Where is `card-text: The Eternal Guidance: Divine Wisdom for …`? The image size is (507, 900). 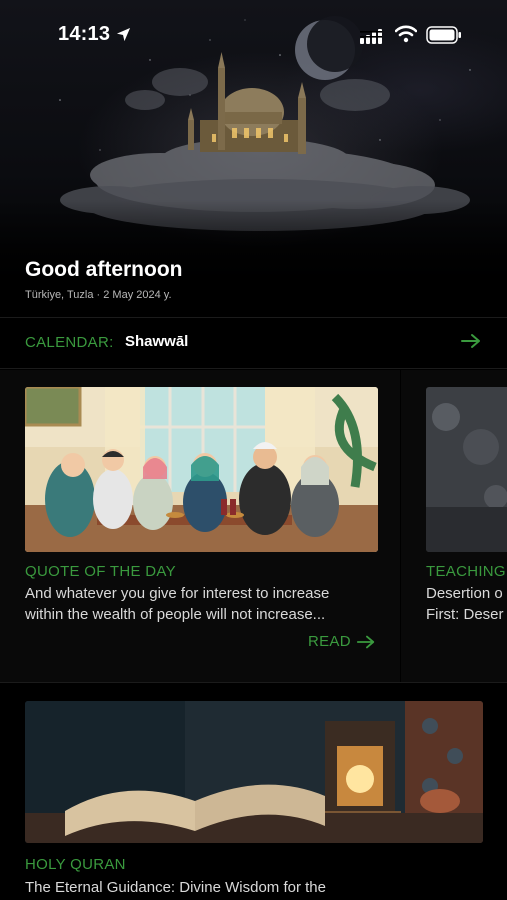 card-text: The Eternal Guidance: Divine Wisdom for … is located at coordinates (175, 887).